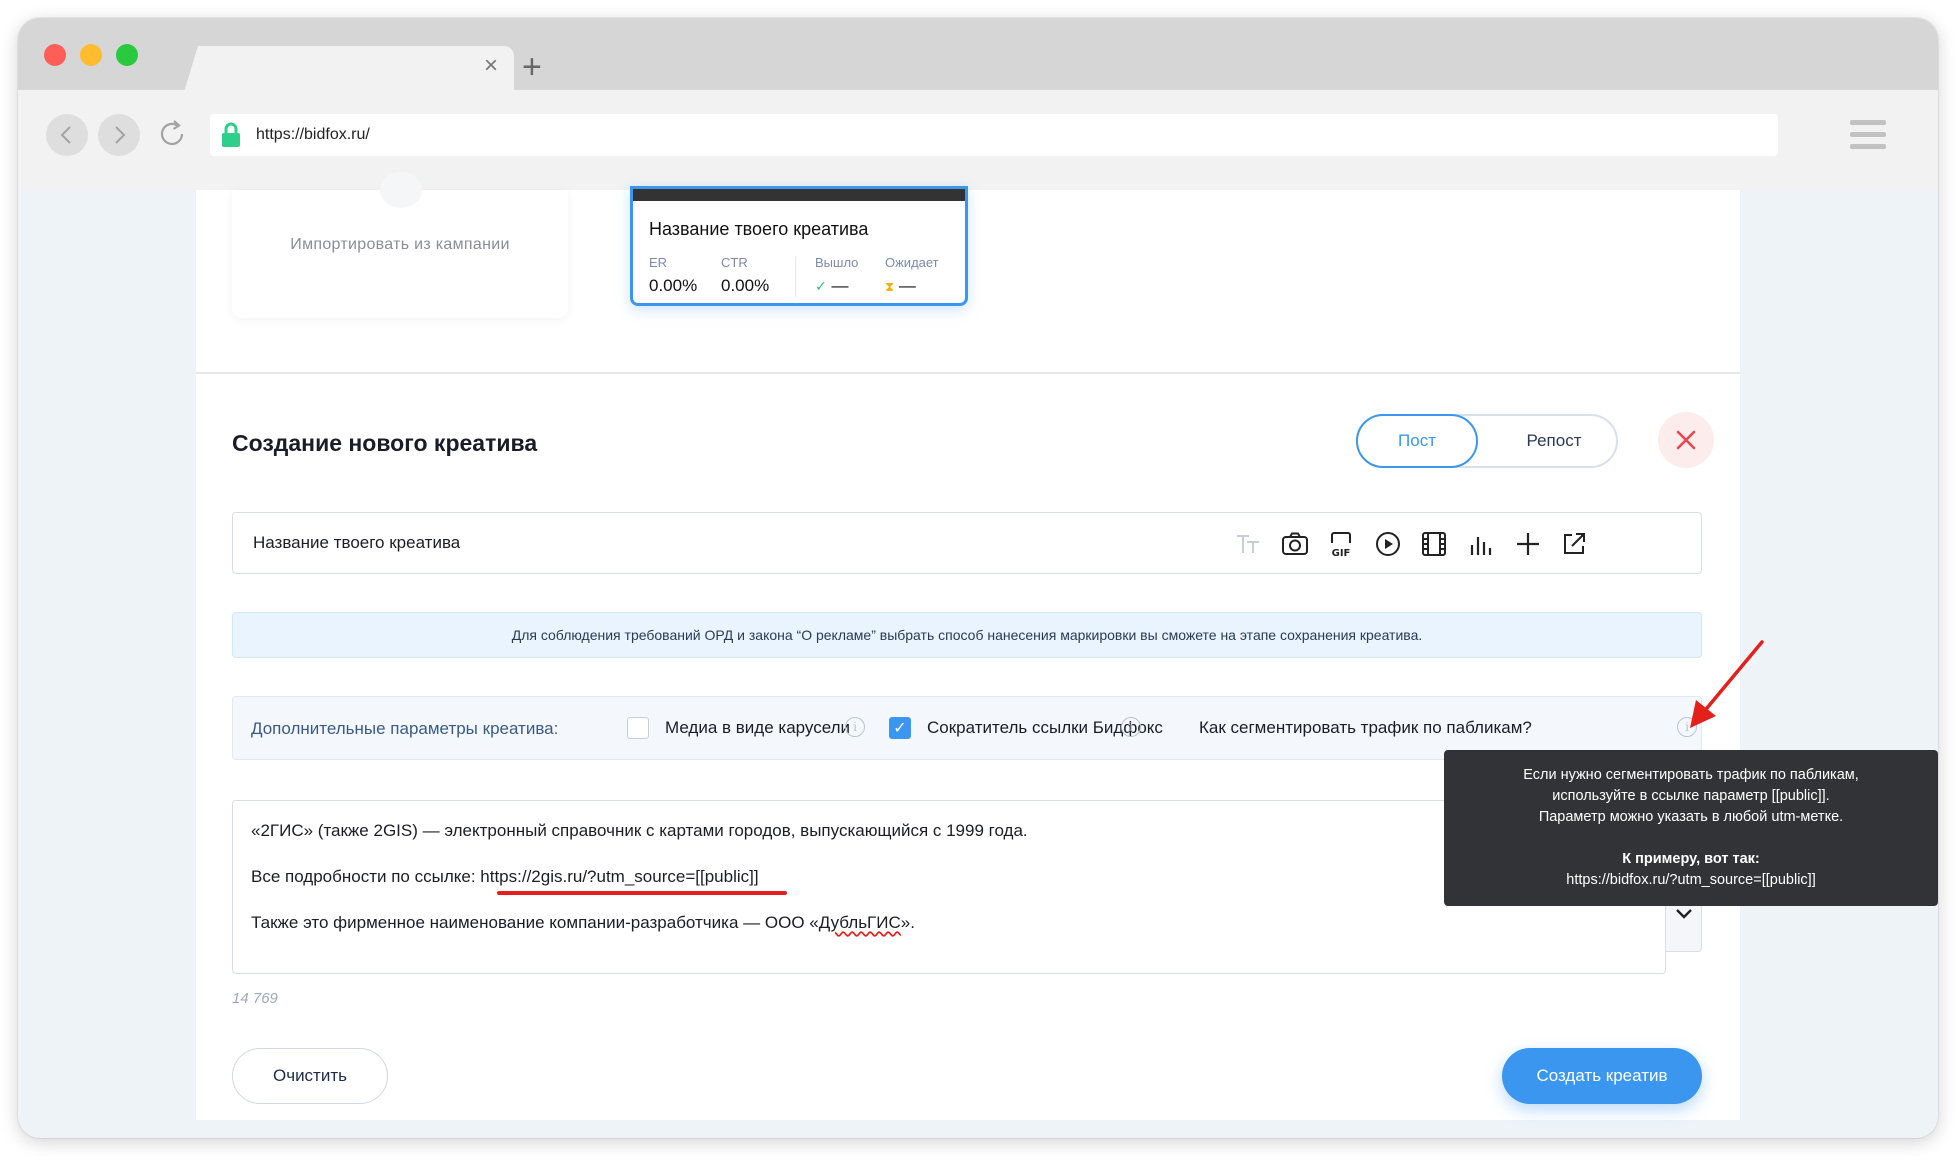 The image size is (1956, 1156). I want to click on chevron-right-icon, so click(120, 135).